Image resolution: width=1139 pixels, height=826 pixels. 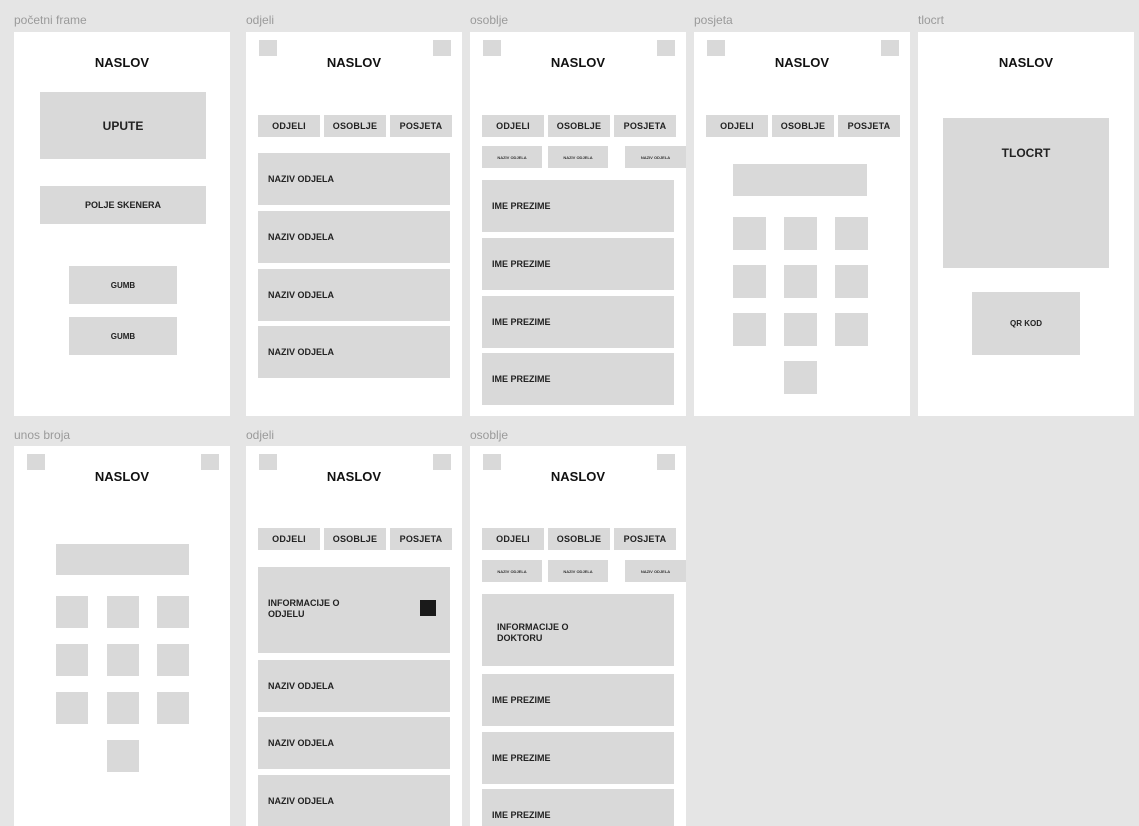 I want to click on floor-plan-label: TLOCRT, so click(x=1026, y=153).